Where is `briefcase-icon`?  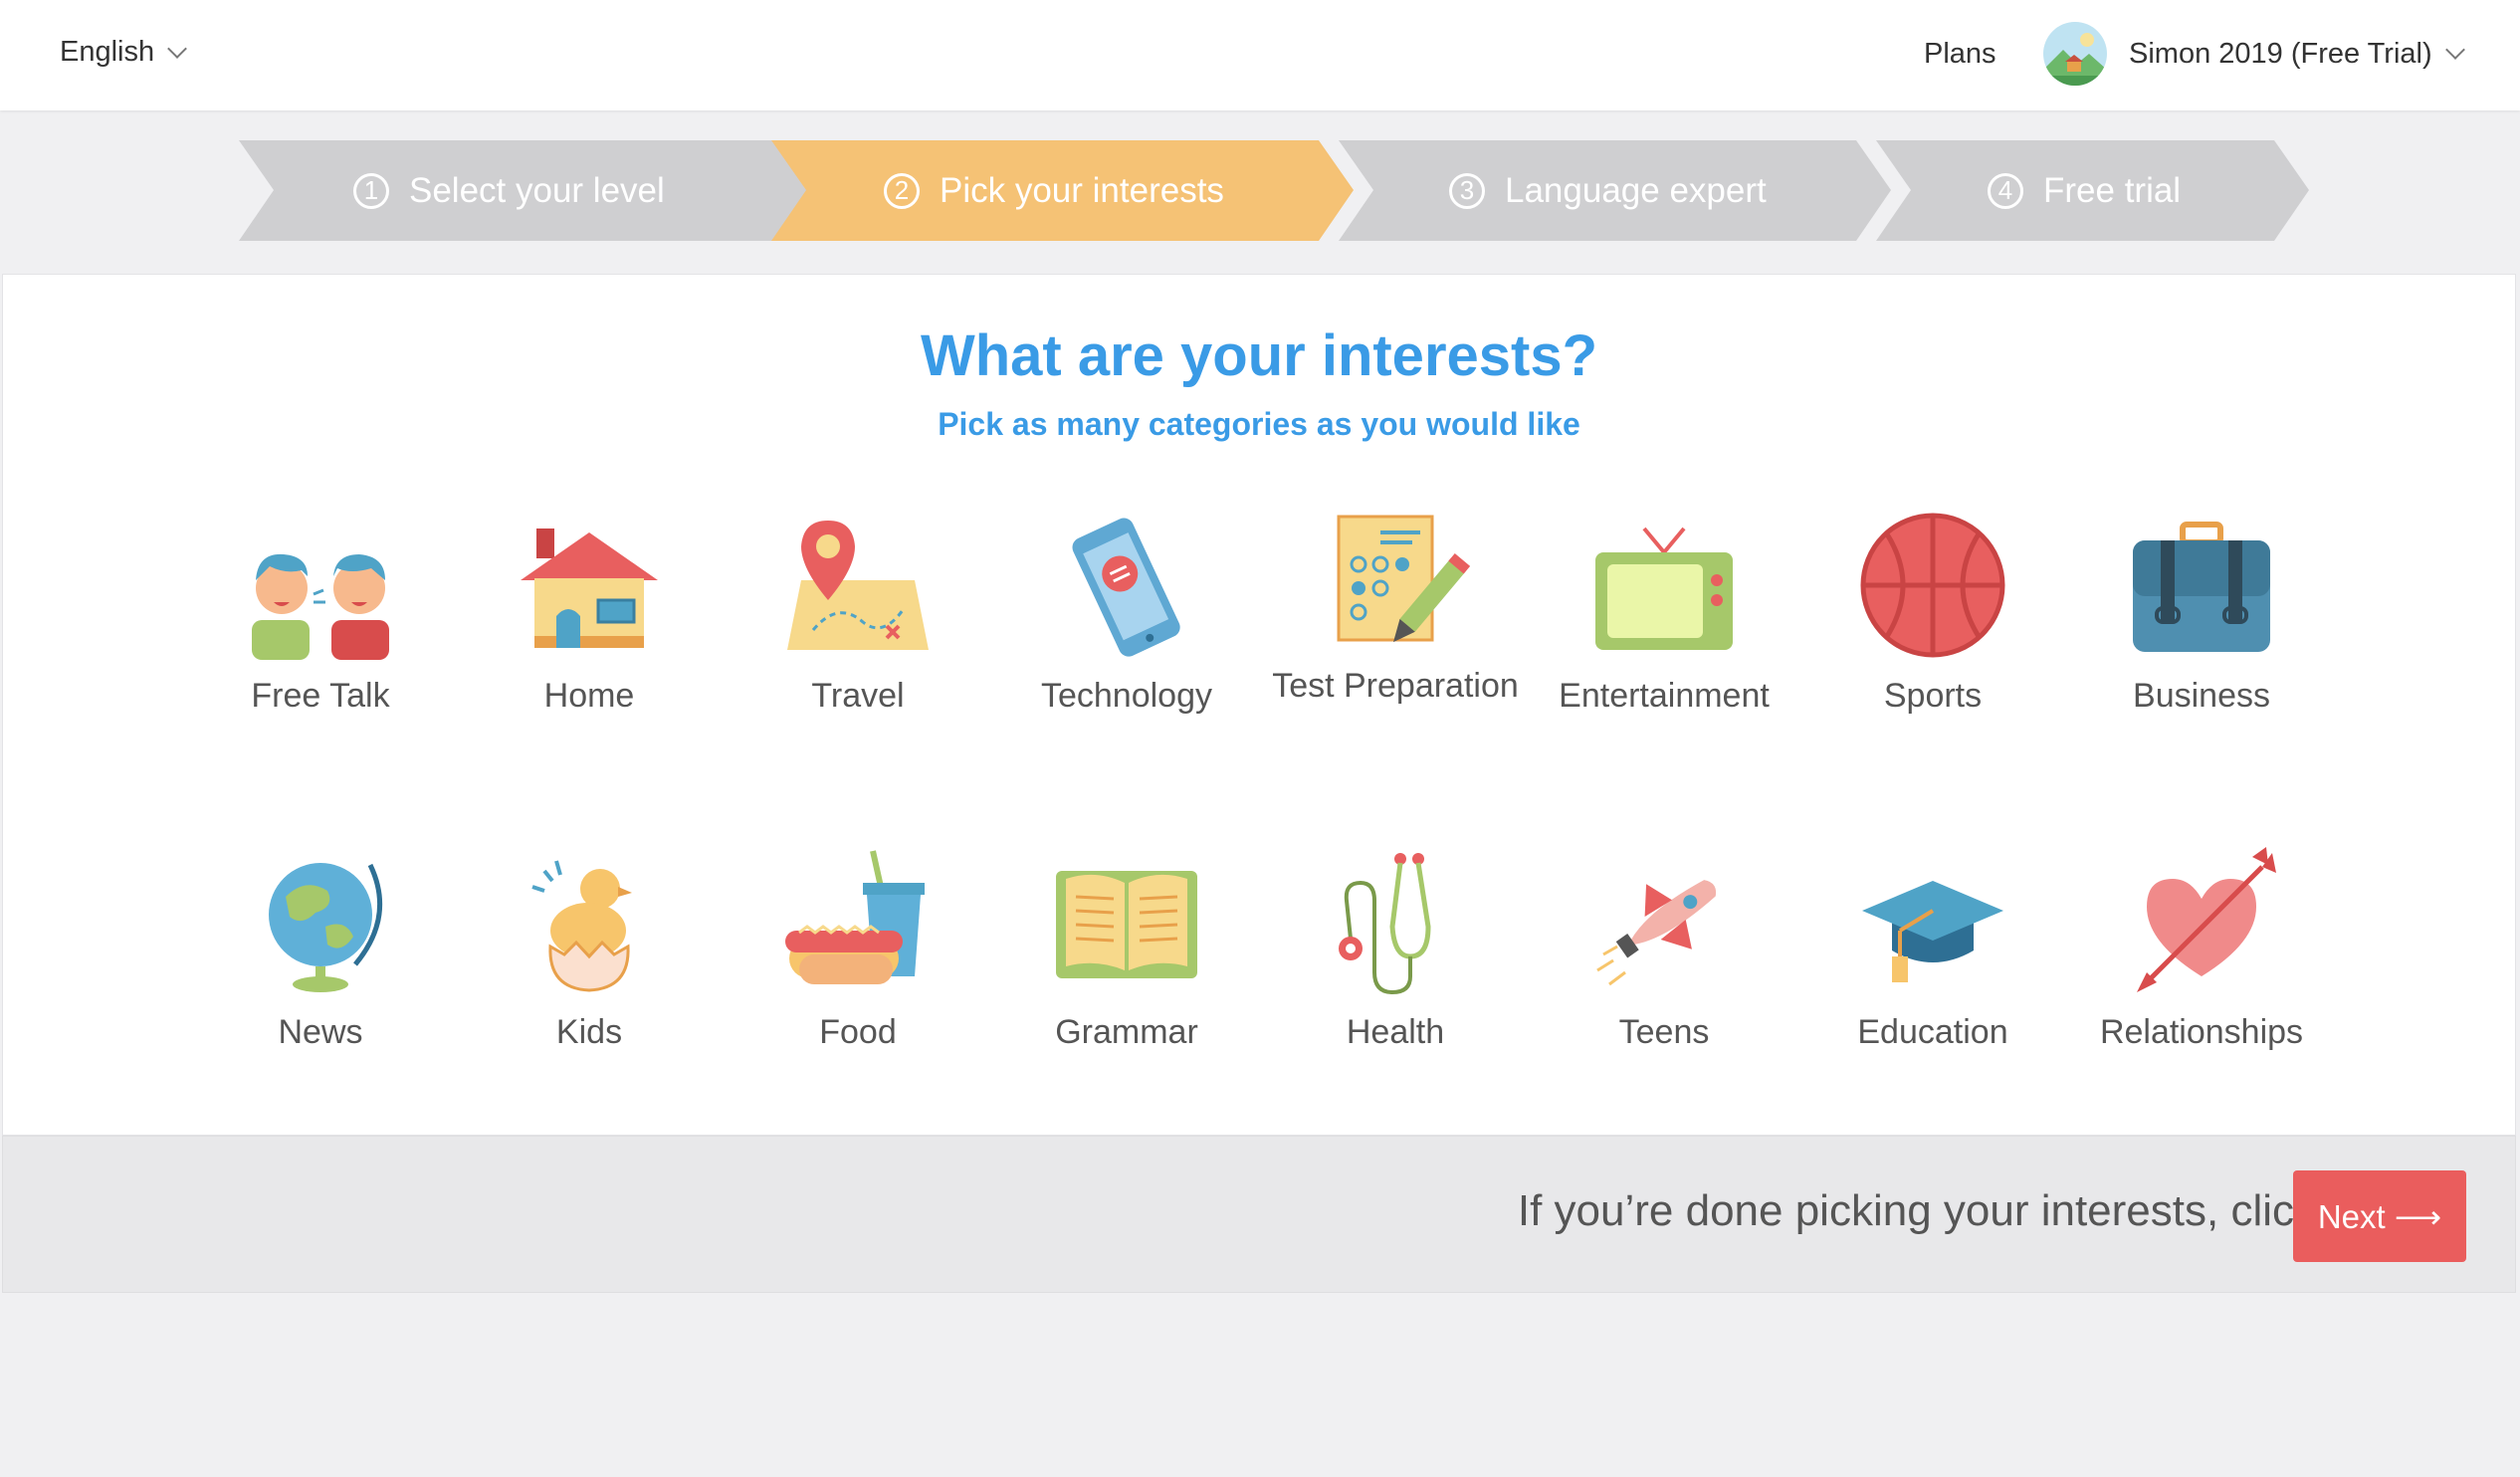 briefcase-icon is located at coordinates (2201, 587).